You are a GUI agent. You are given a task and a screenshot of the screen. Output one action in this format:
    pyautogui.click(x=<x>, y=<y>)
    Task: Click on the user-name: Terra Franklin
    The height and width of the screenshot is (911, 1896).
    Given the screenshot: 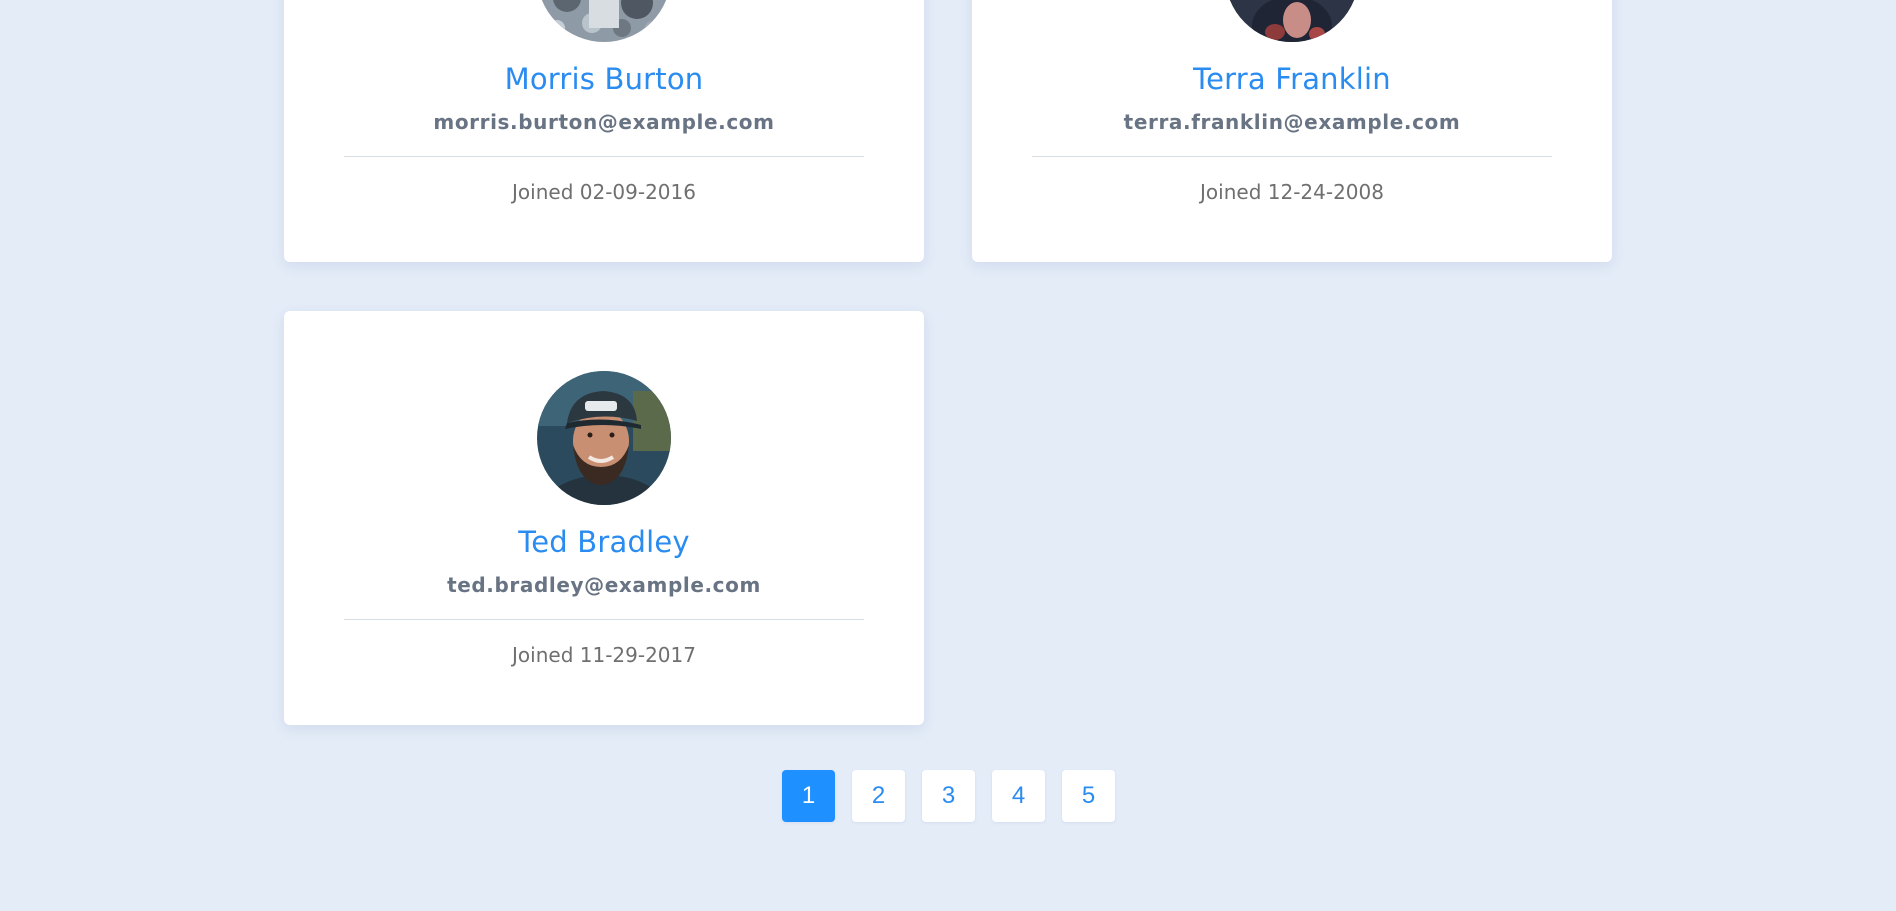 What is the action you would take?
    pyautogui.click(x=1292, y=79)
    